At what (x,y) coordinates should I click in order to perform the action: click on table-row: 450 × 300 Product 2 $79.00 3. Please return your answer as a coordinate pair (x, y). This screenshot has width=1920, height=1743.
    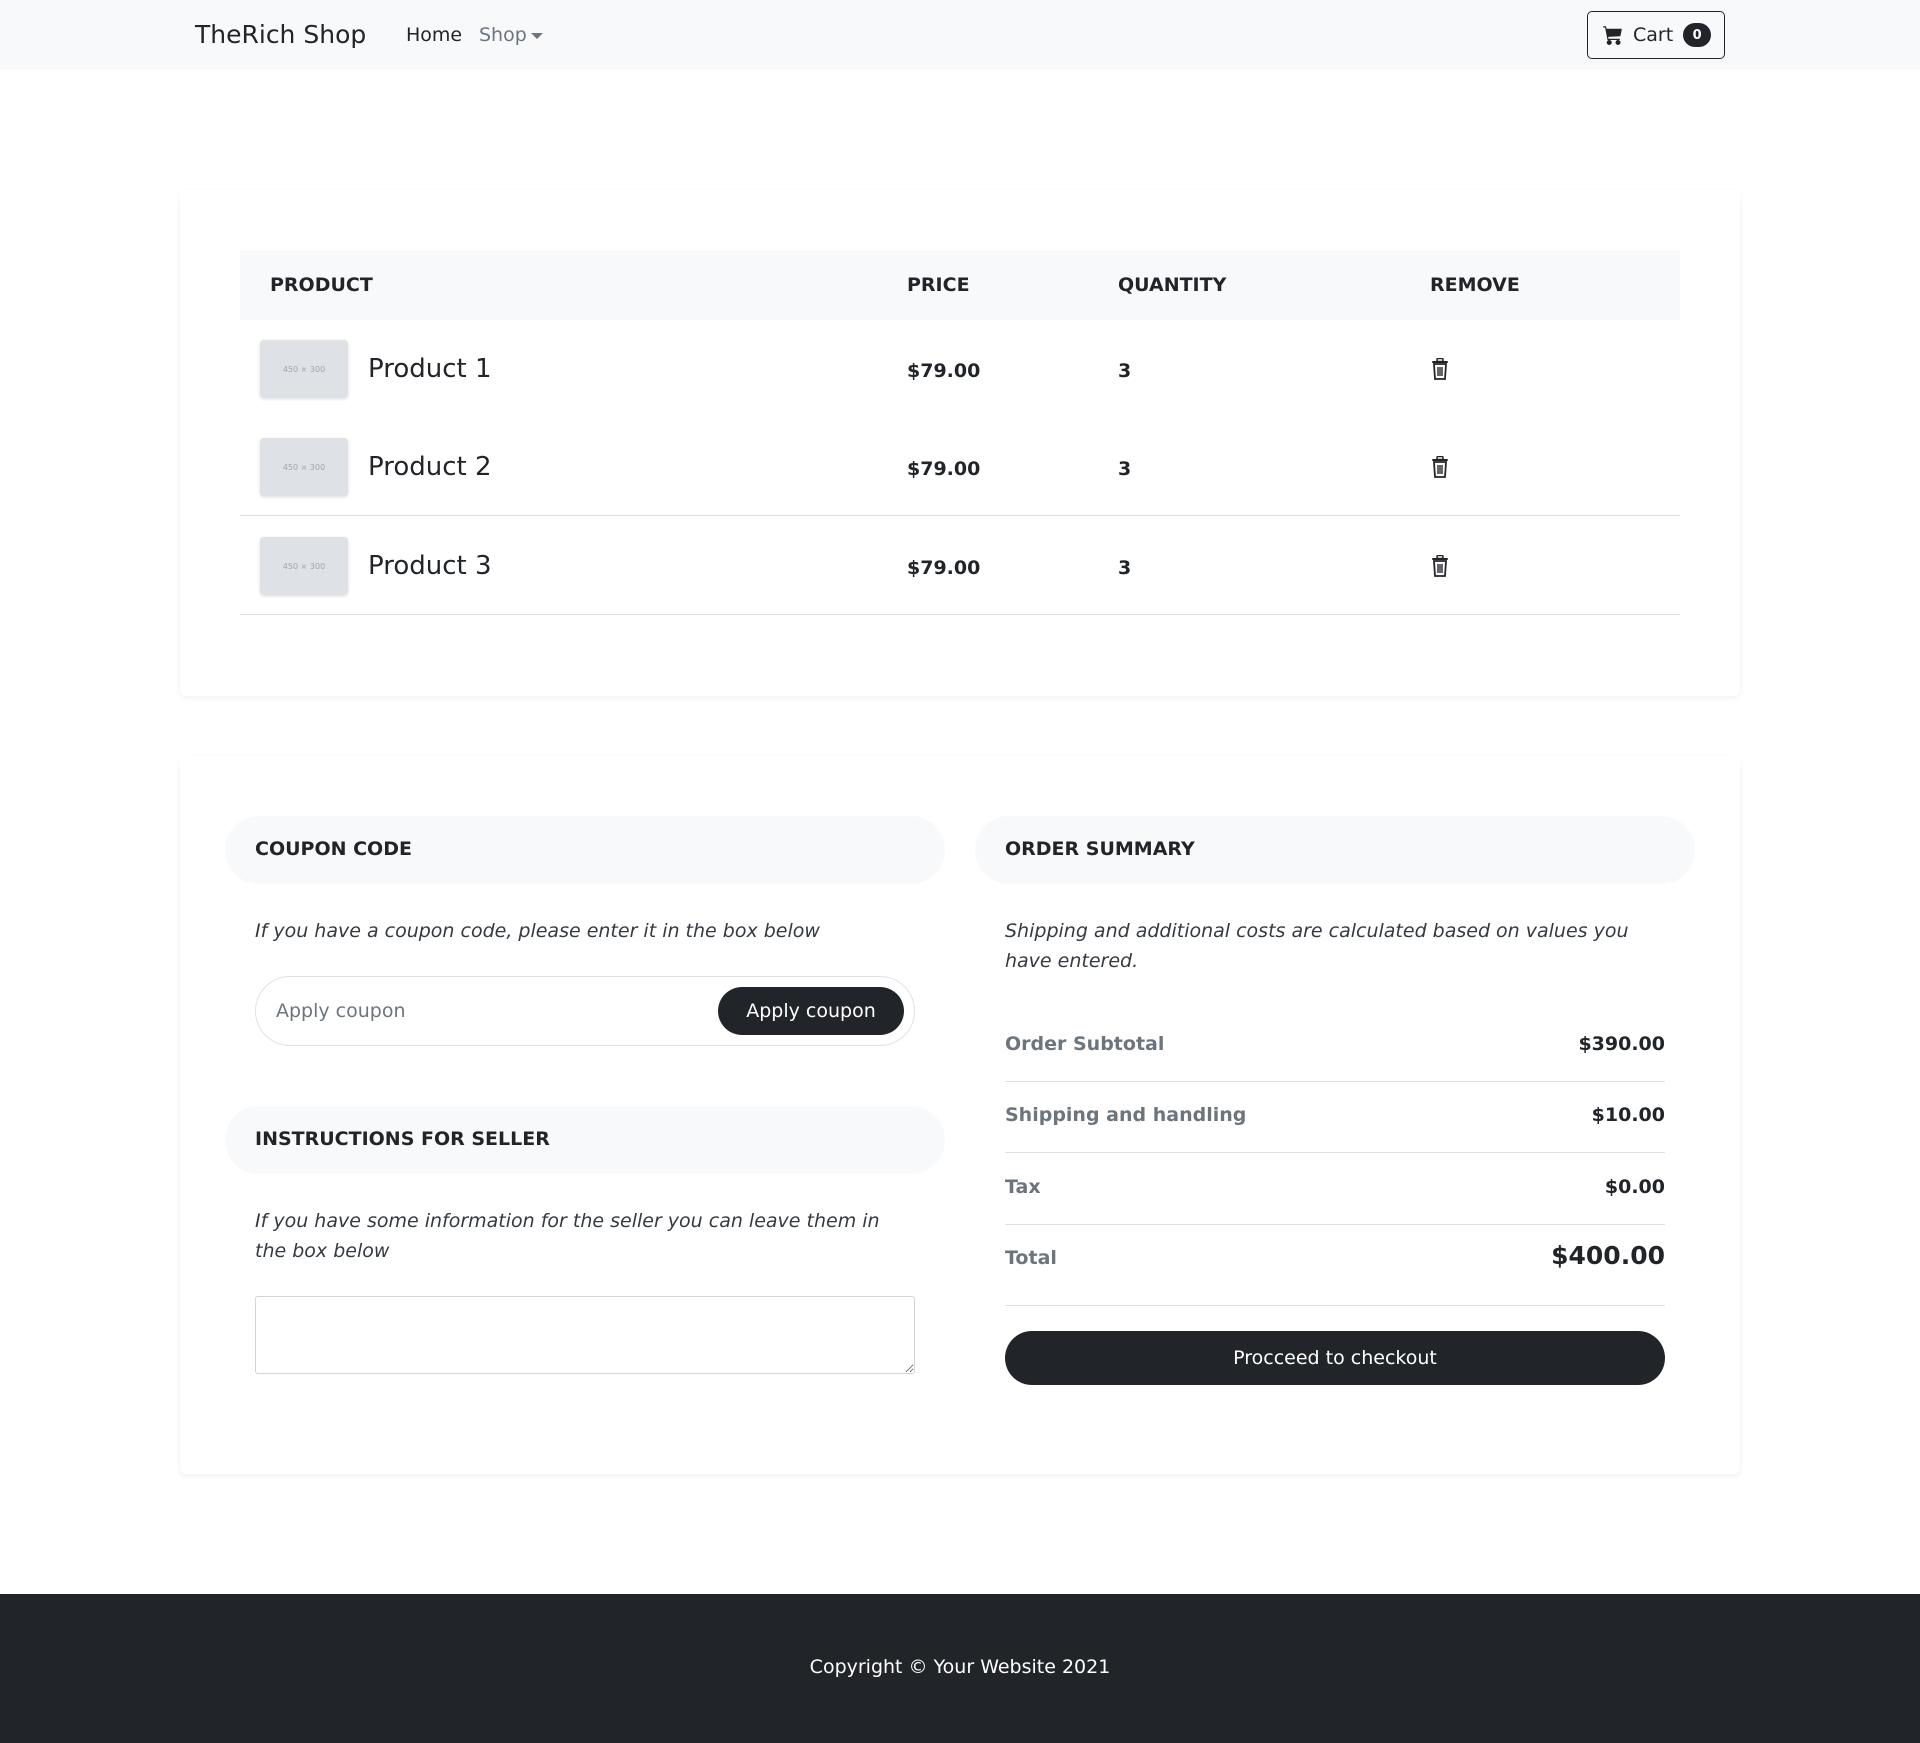
    Looking at the image, I should click on (960, 467).